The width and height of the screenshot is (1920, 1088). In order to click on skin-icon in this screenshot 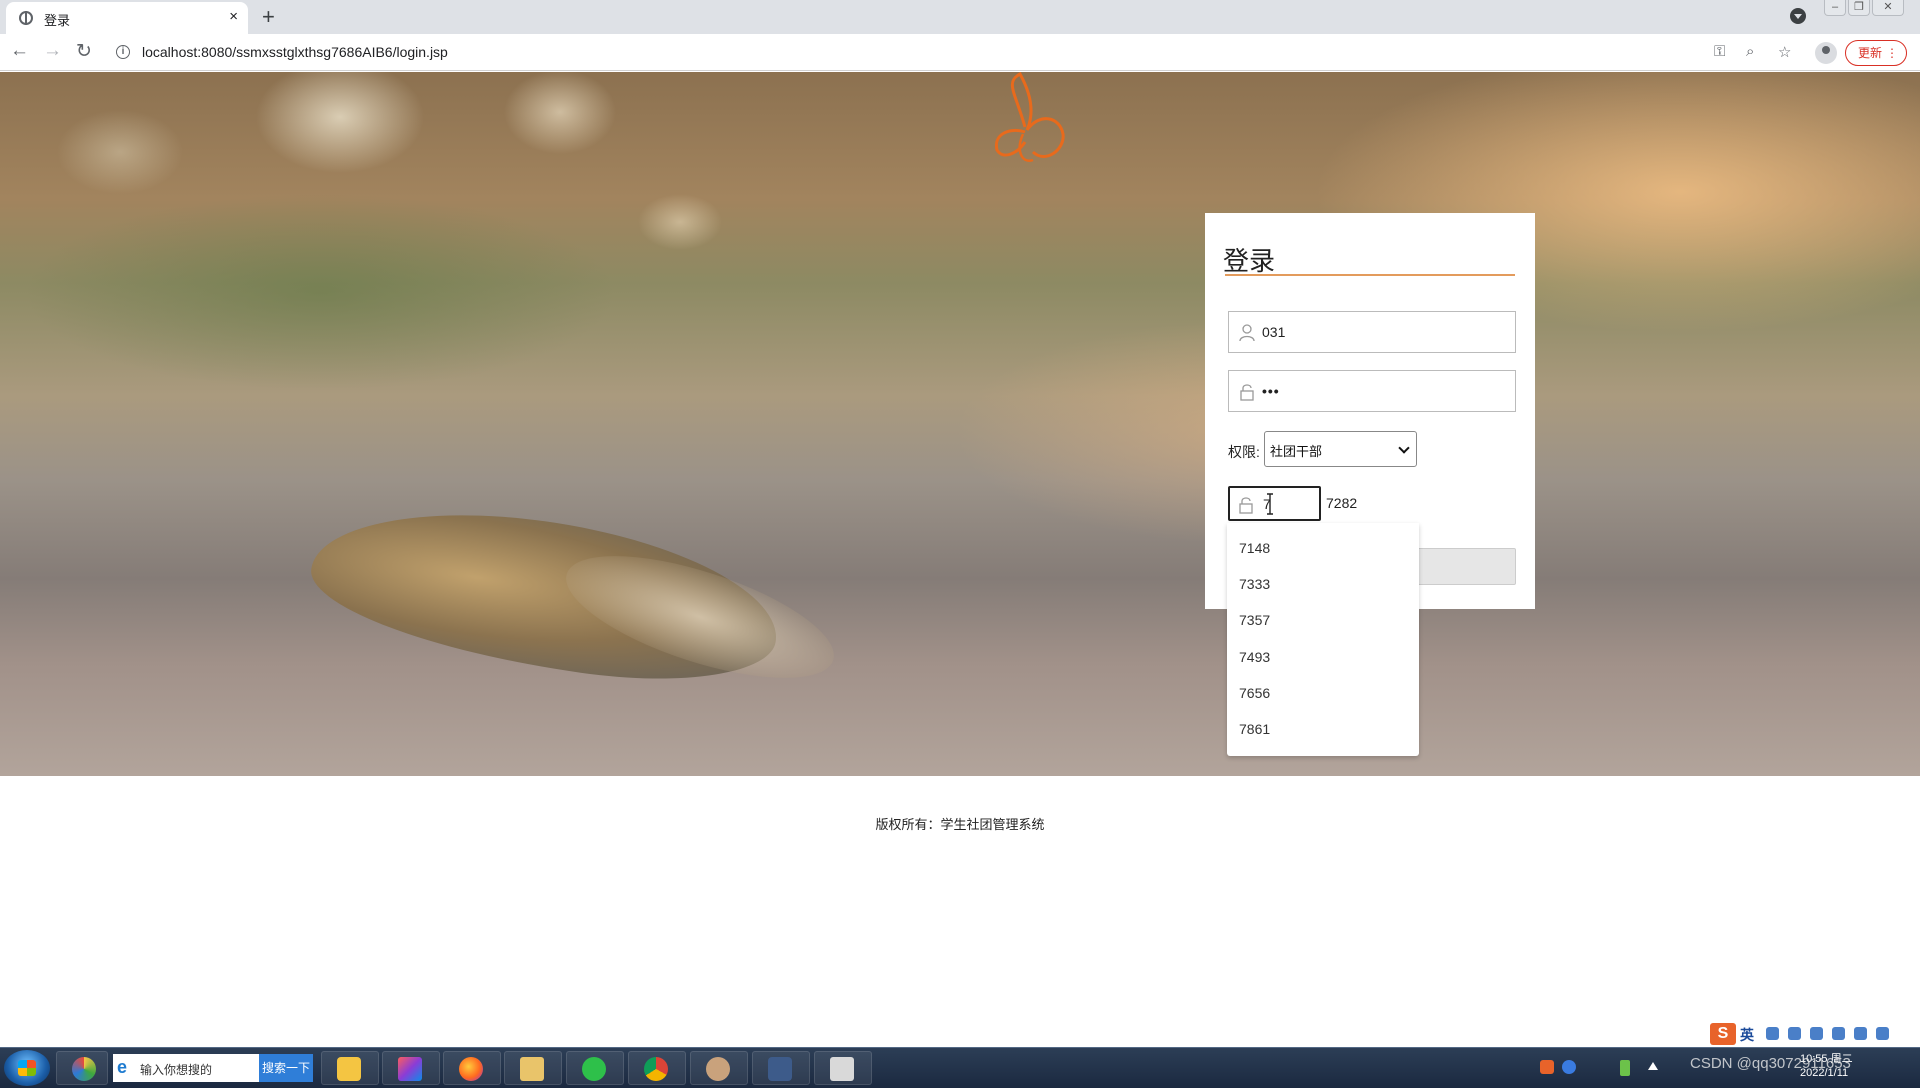, I will do `click(1838, 1033)`.